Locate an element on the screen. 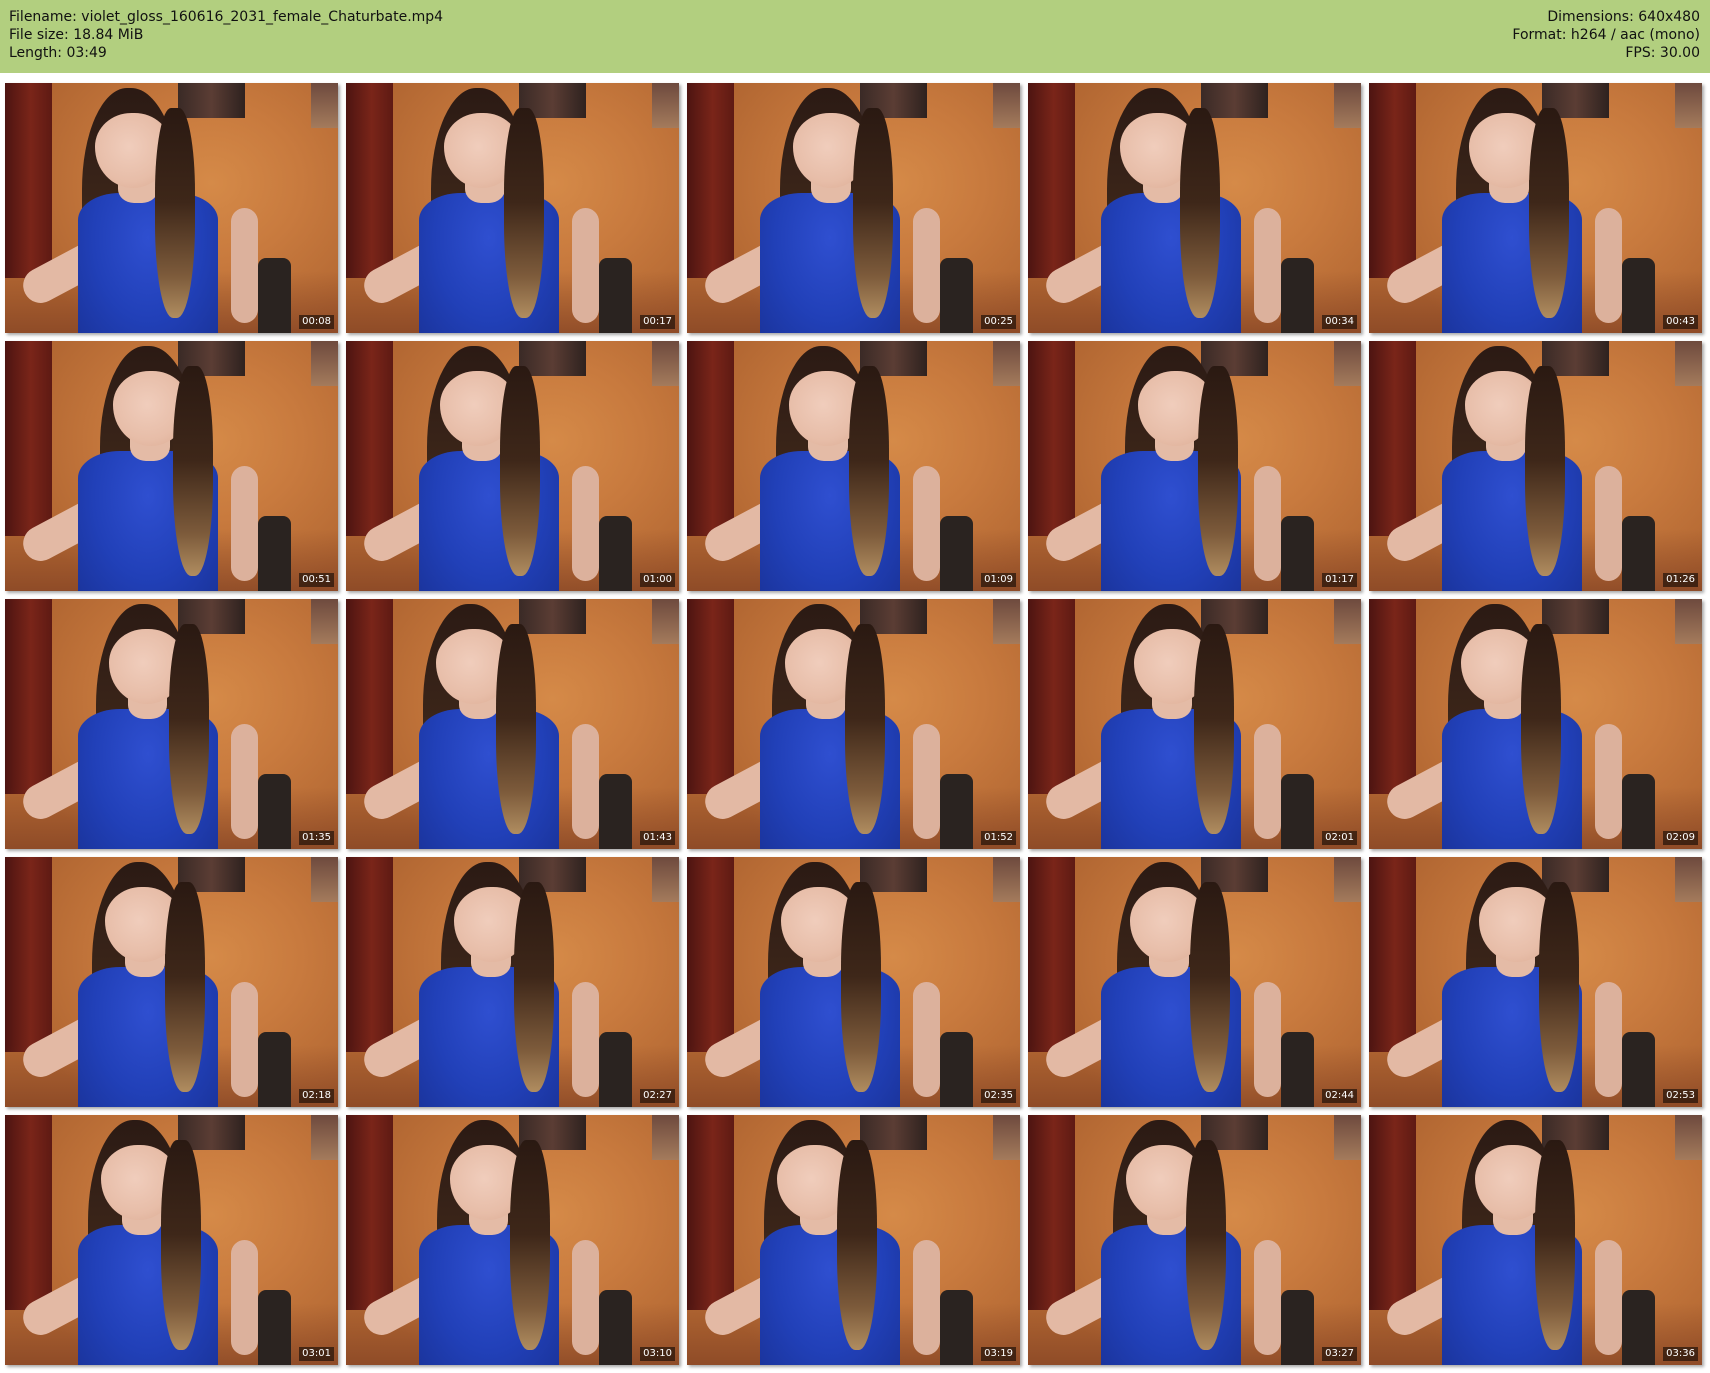  video-frame-thumbnail: 02:09 is located at coordinates (1535, 724).